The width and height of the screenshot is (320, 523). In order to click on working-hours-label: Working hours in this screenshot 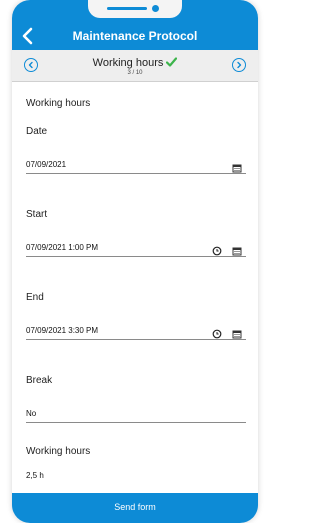, I will do `click(58, 451)`.